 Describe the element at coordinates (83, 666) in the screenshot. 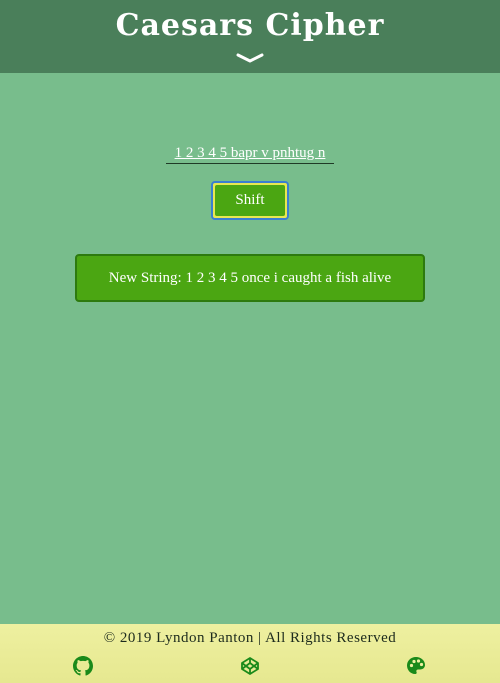

I see `github-icon` at that location.